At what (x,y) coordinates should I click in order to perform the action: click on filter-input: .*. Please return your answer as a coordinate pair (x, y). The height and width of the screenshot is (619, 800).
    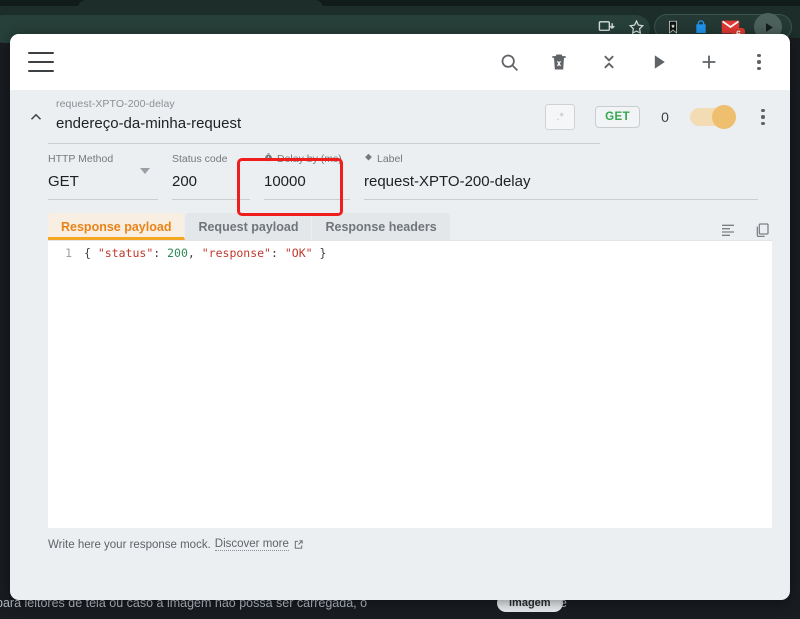
    Looking at the image, I should click on (560, 117).